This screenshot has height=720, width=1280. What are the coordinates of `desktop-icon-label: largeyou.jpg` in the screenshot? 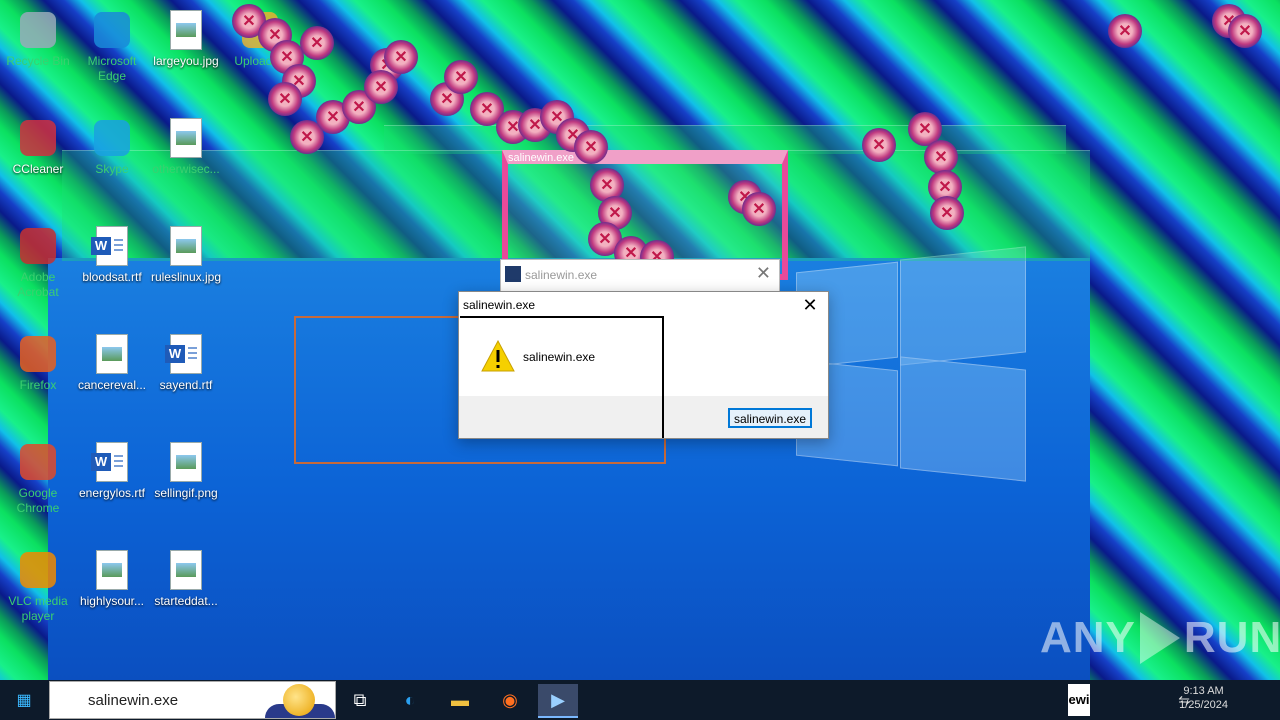 It's located at (186, 61).